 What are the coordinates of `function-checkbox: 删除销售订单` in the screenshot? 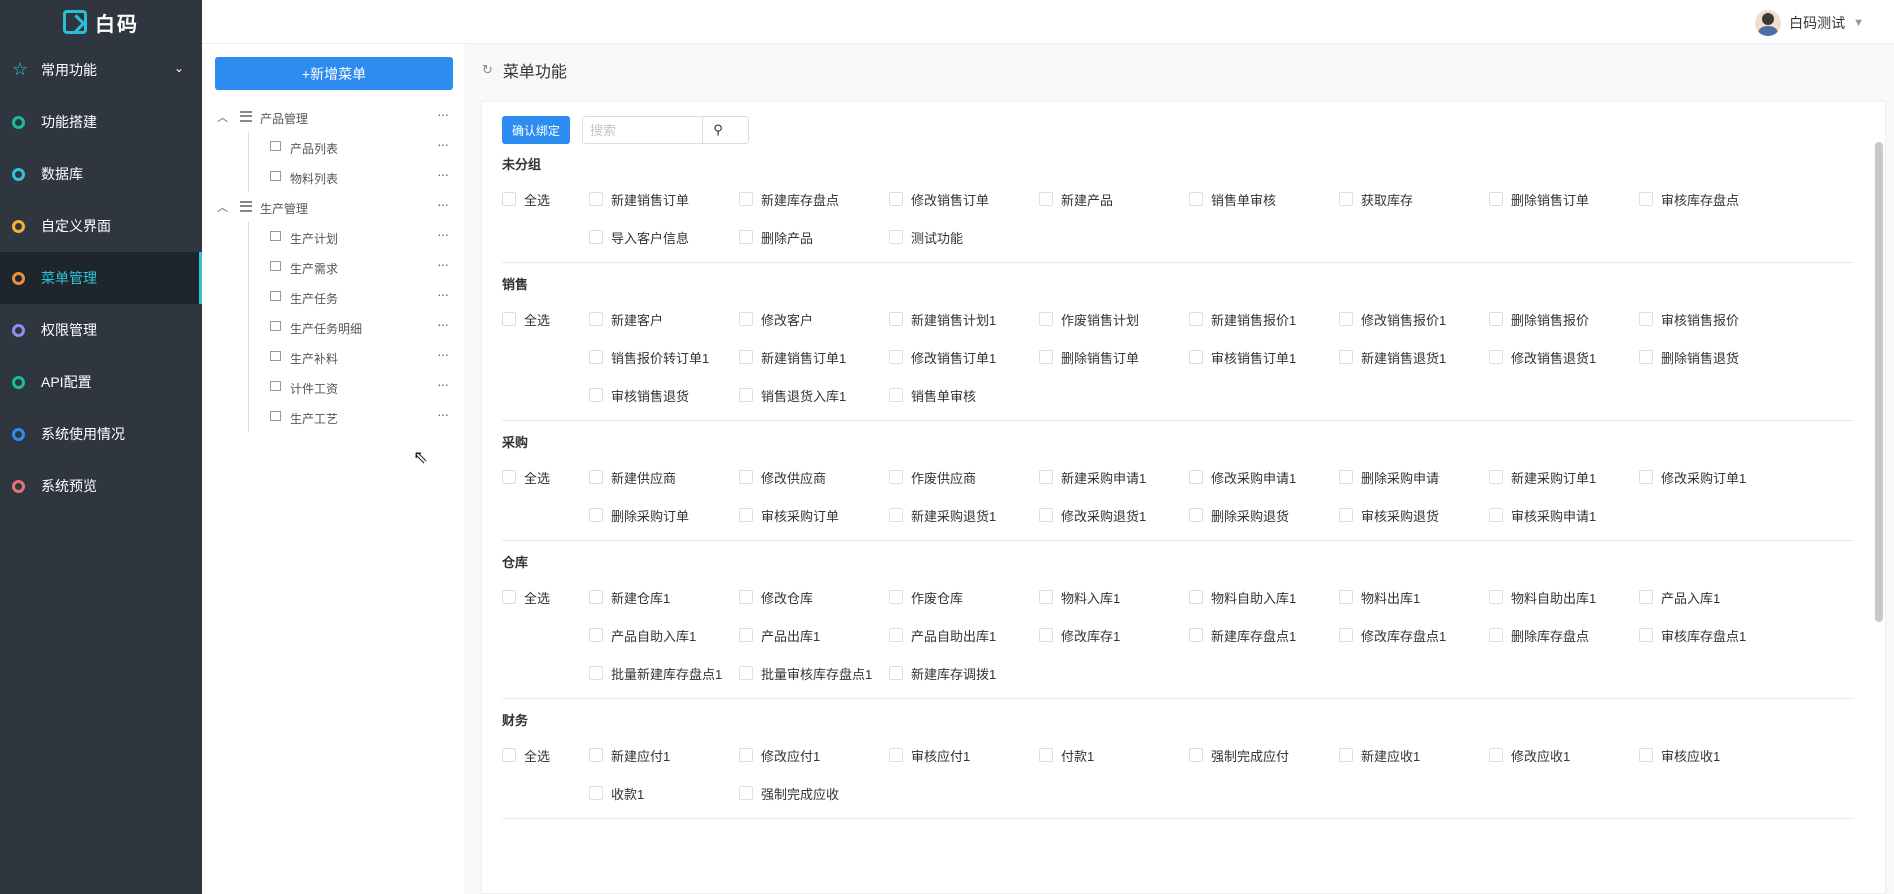 It's located at (1114, 357).